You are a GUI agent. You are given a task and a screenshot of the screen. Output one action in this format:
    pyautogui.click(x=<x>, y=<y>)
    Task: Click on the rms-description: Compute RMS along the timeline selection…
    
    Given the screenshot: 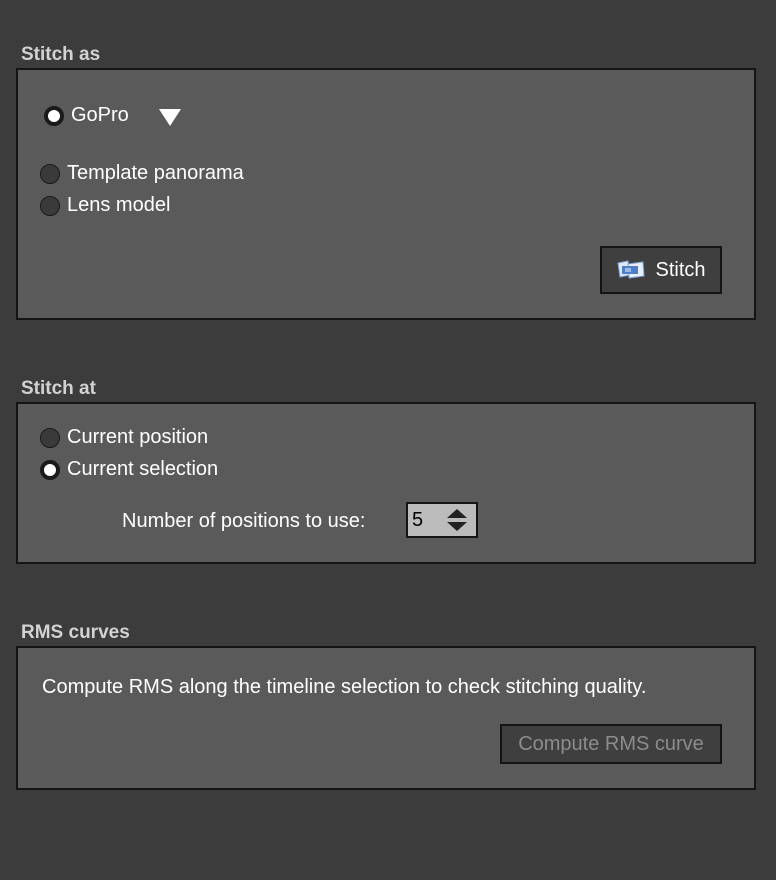 What is the action you would take?
    pyautogui.click(x=344, y=687)
    